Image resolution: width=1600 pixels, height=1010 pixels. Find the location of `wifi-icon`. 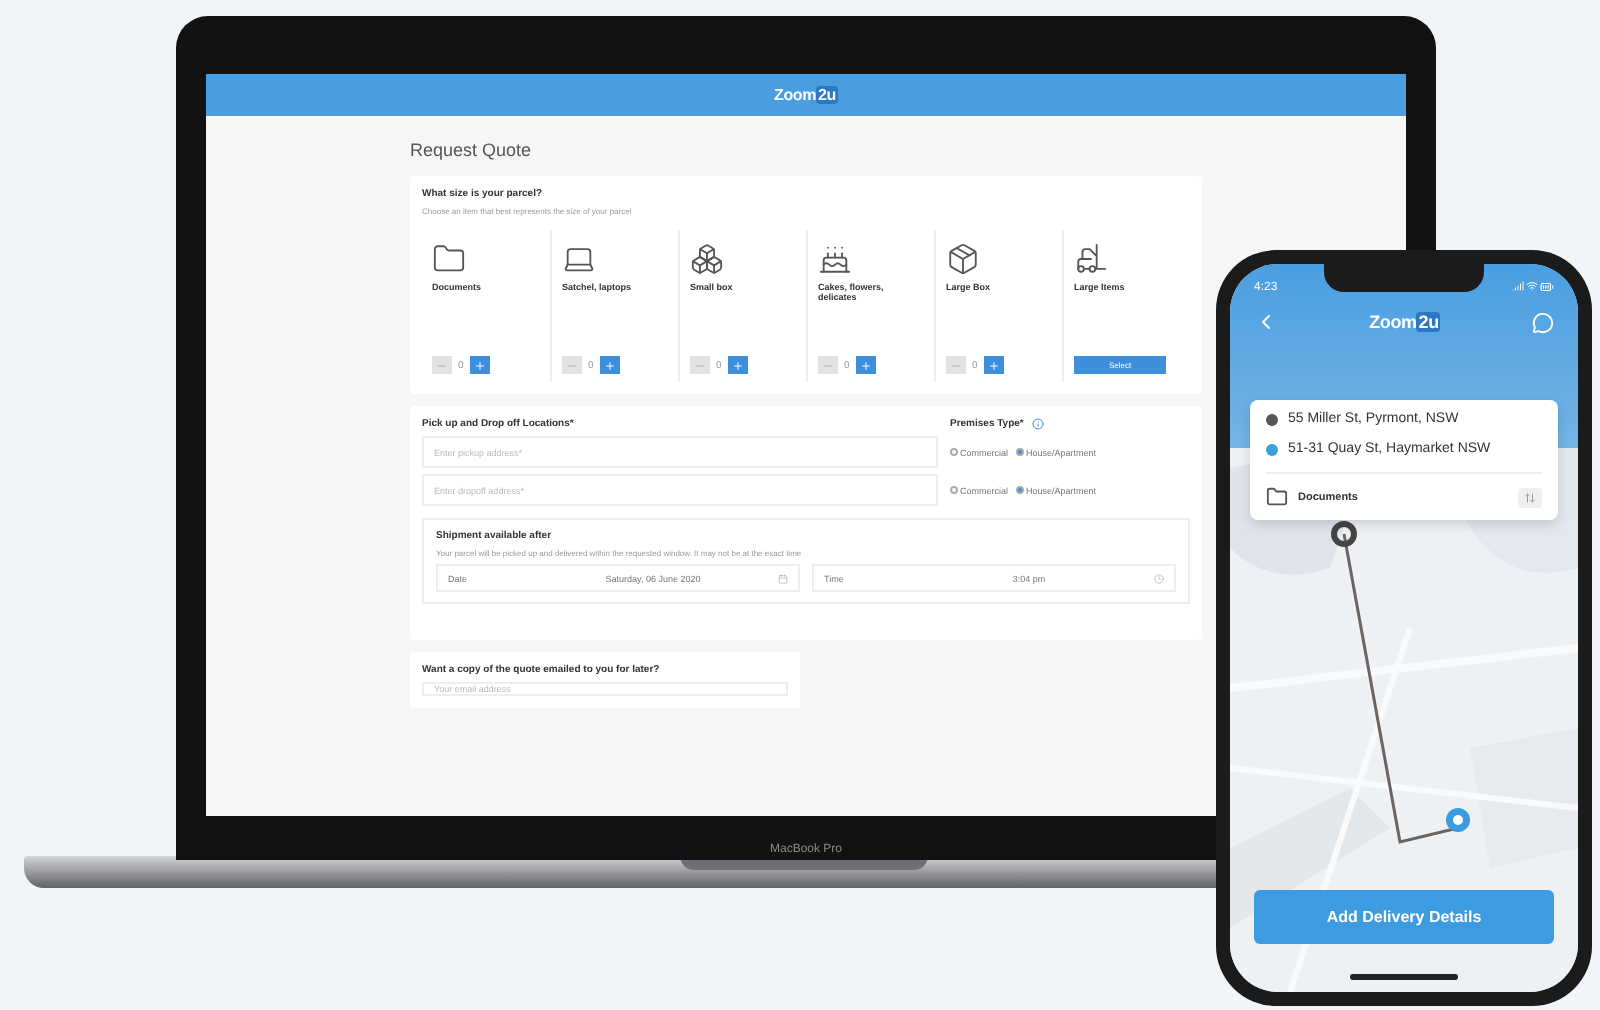

wifi-icon is located at coordinates (1532, 286).